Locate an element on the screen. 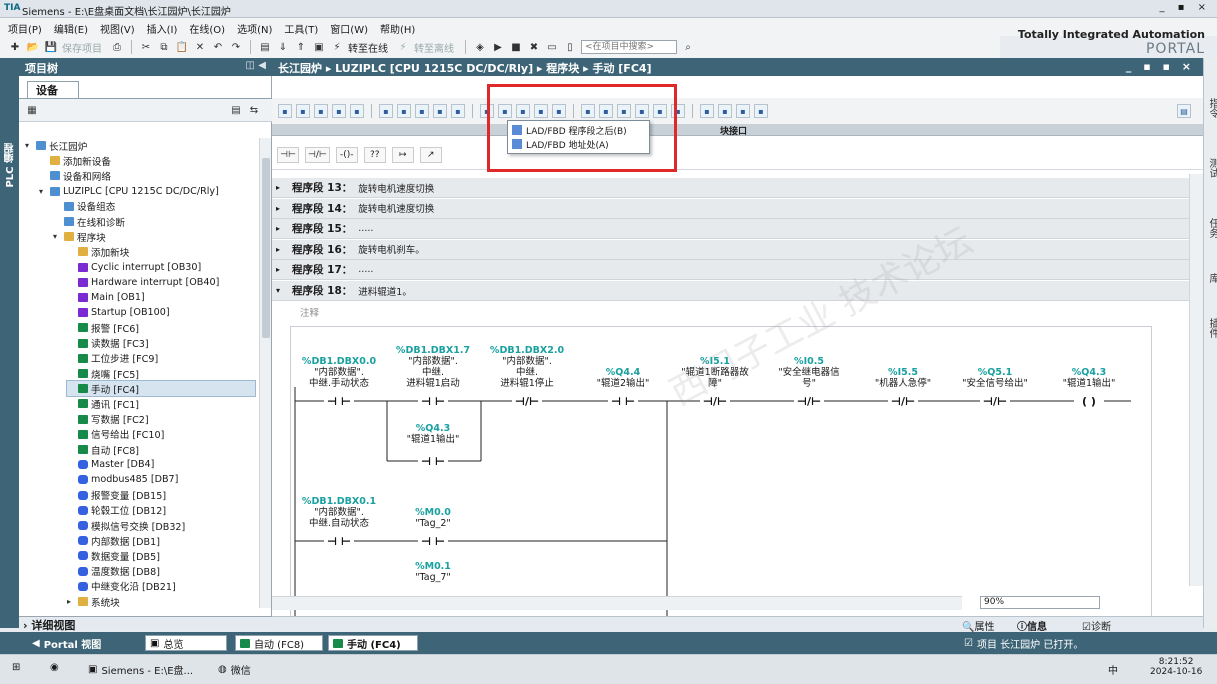 The height and width of the screenshot is (684, 1217). menu-item-4: 在线(O) is located at coordinates (207, 28).